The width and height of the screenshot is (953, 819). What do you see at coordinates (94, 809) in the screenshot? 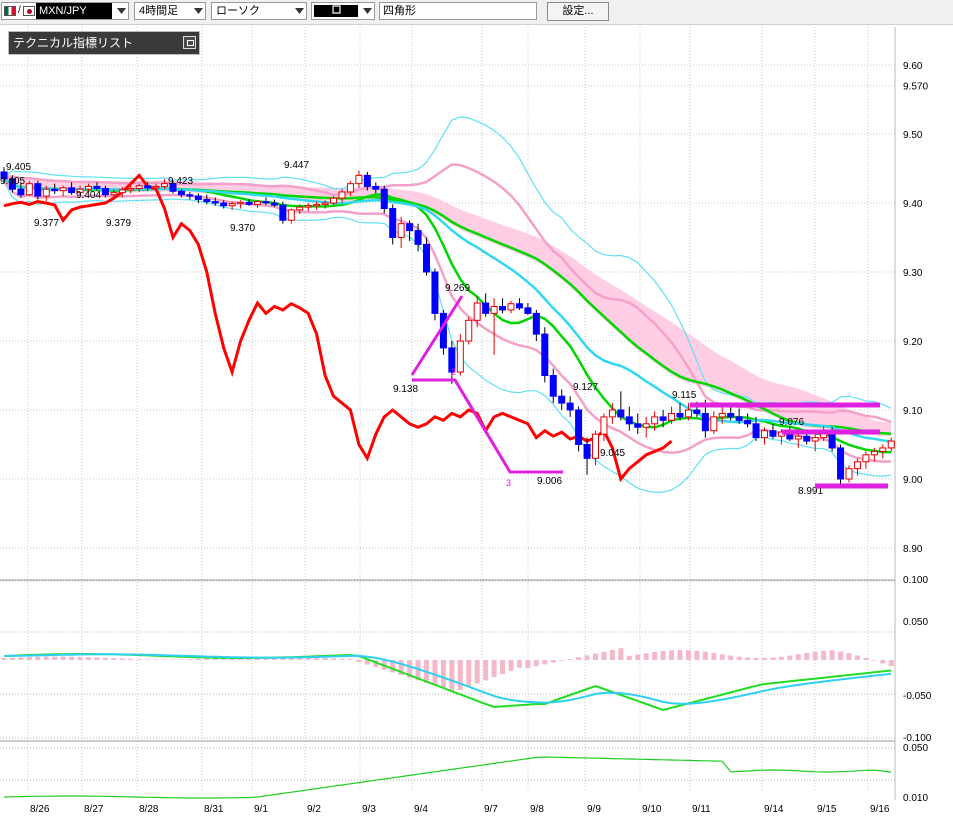
I see `date-label: 8/27` at bounding box center [94, 809].